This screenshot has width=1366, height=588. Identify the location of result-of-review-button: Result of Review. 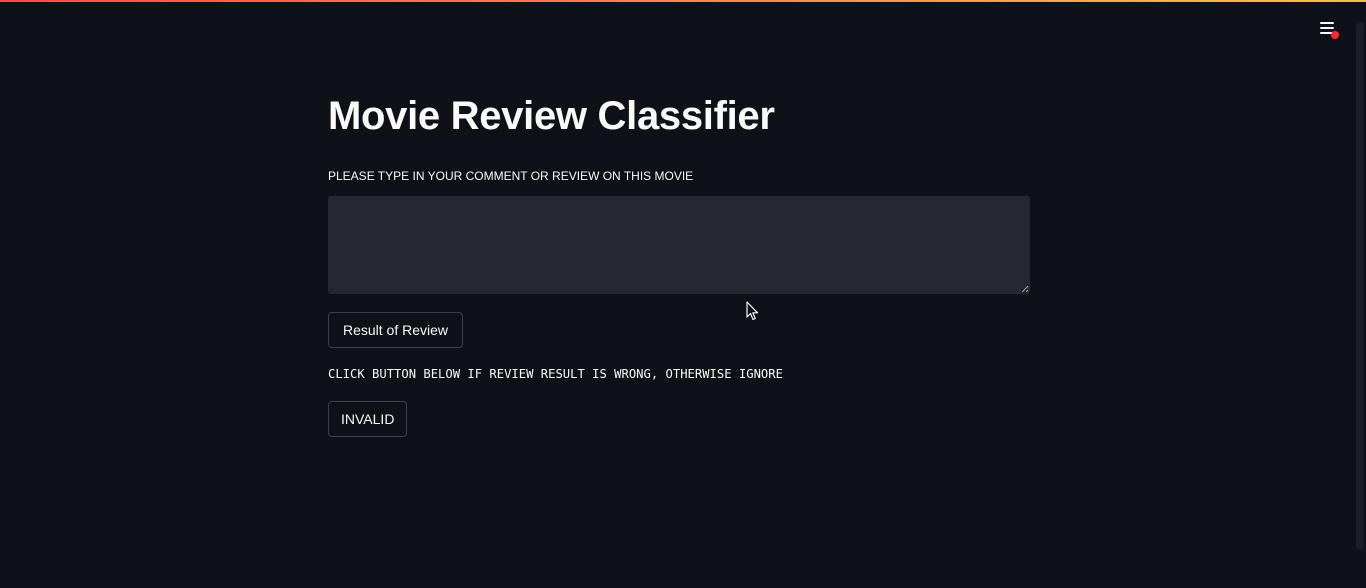
(395, 330).